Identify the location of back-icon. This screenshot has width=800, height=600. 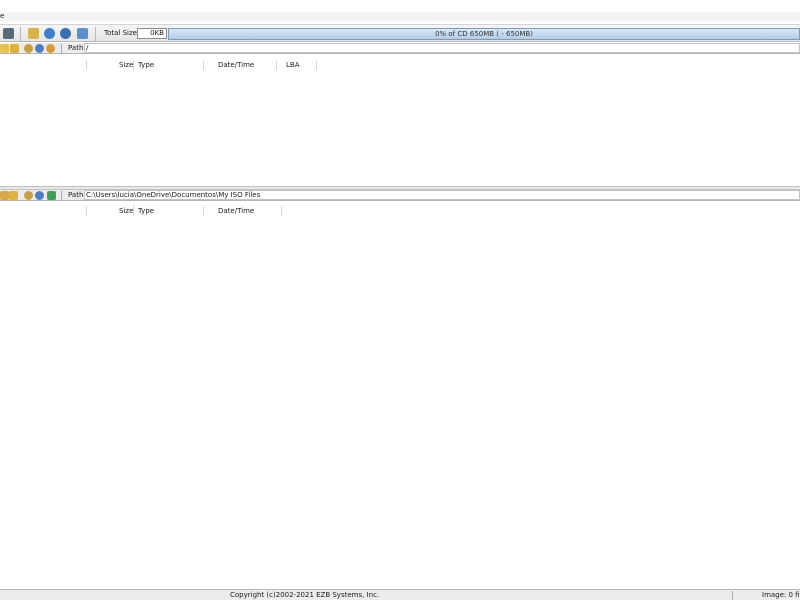
(4, 195).